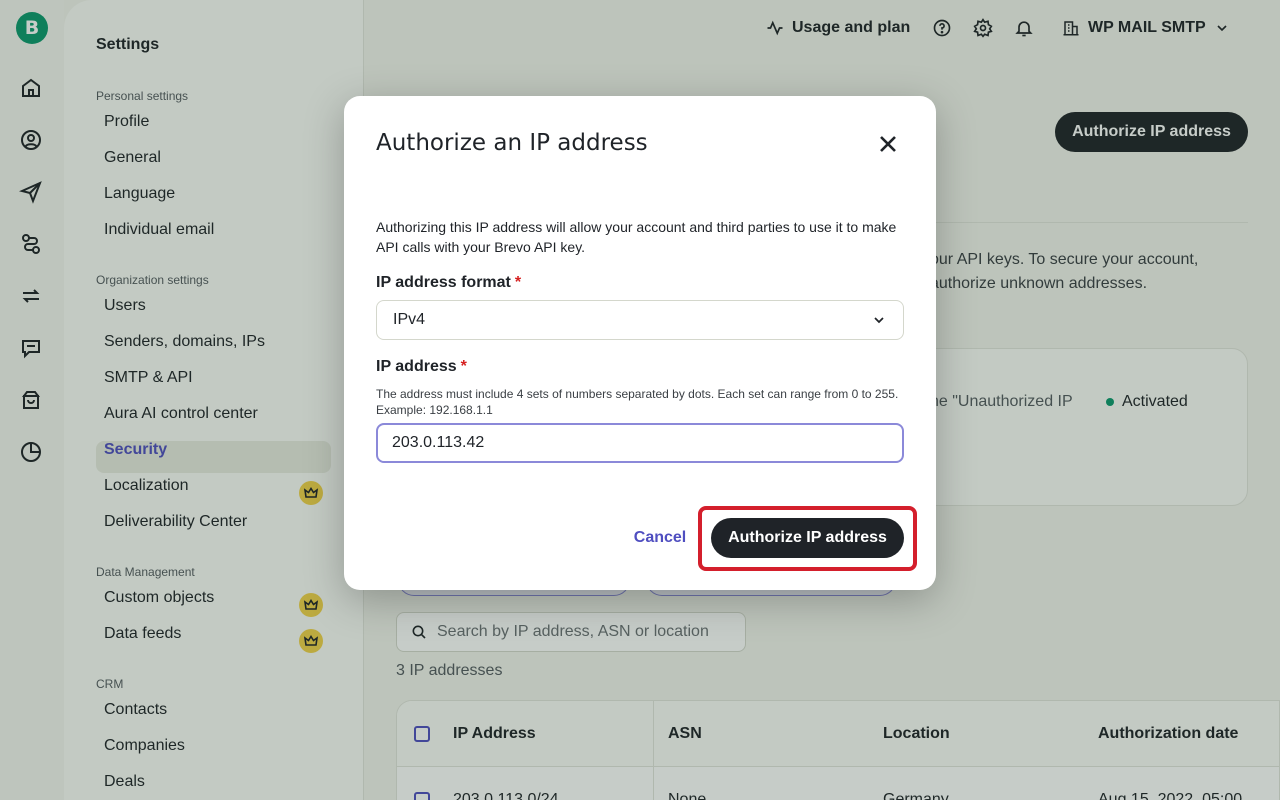 The height and width of the screenshot is (800, 1280). I want to click on modal-title: Authorize an IP address, so click(512, 143).